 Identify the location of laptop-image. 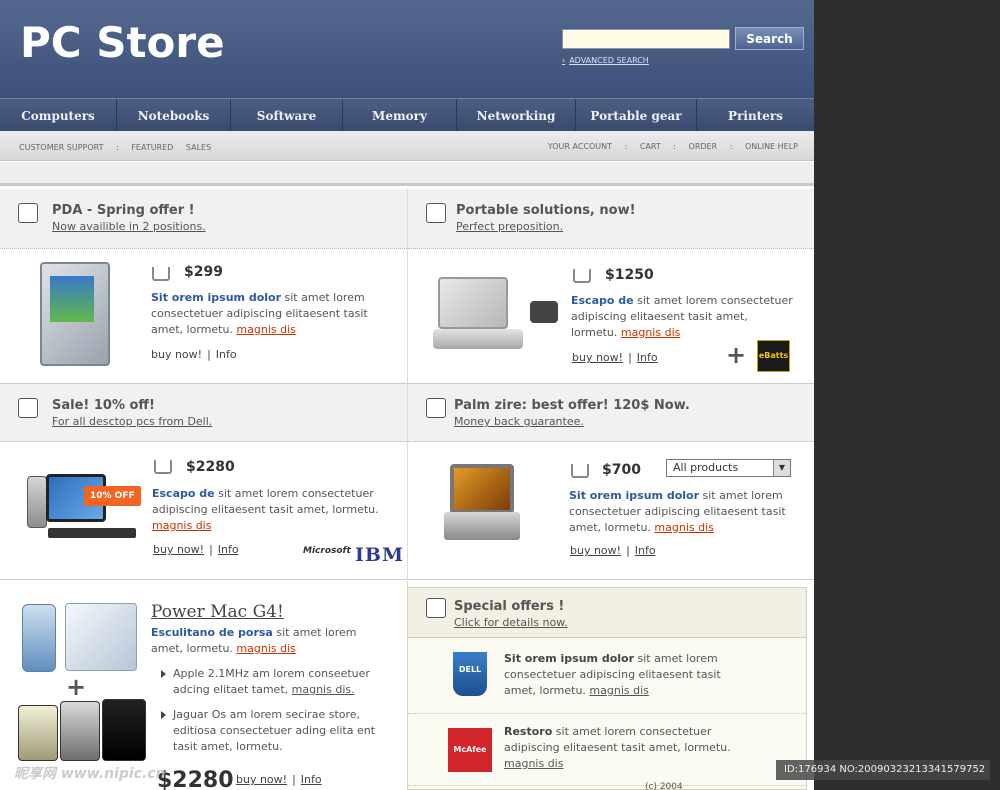
(473, 303).